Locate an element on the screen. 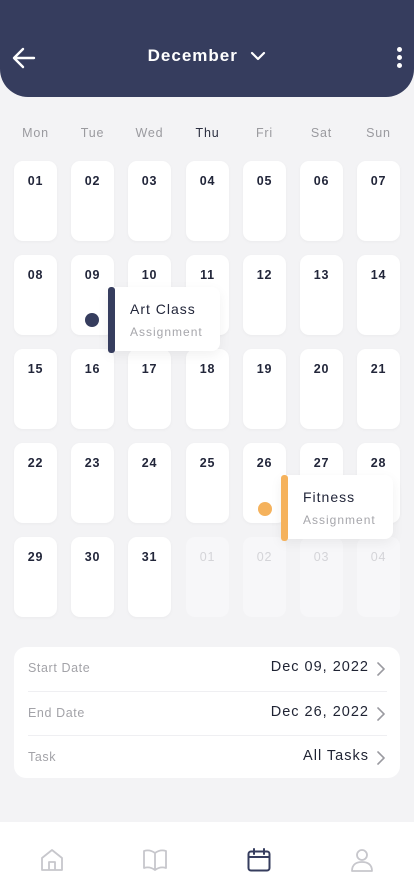 The width and height of the screenshot is (414, 896). day-cell: 03 is located at coordinates (149, 201).